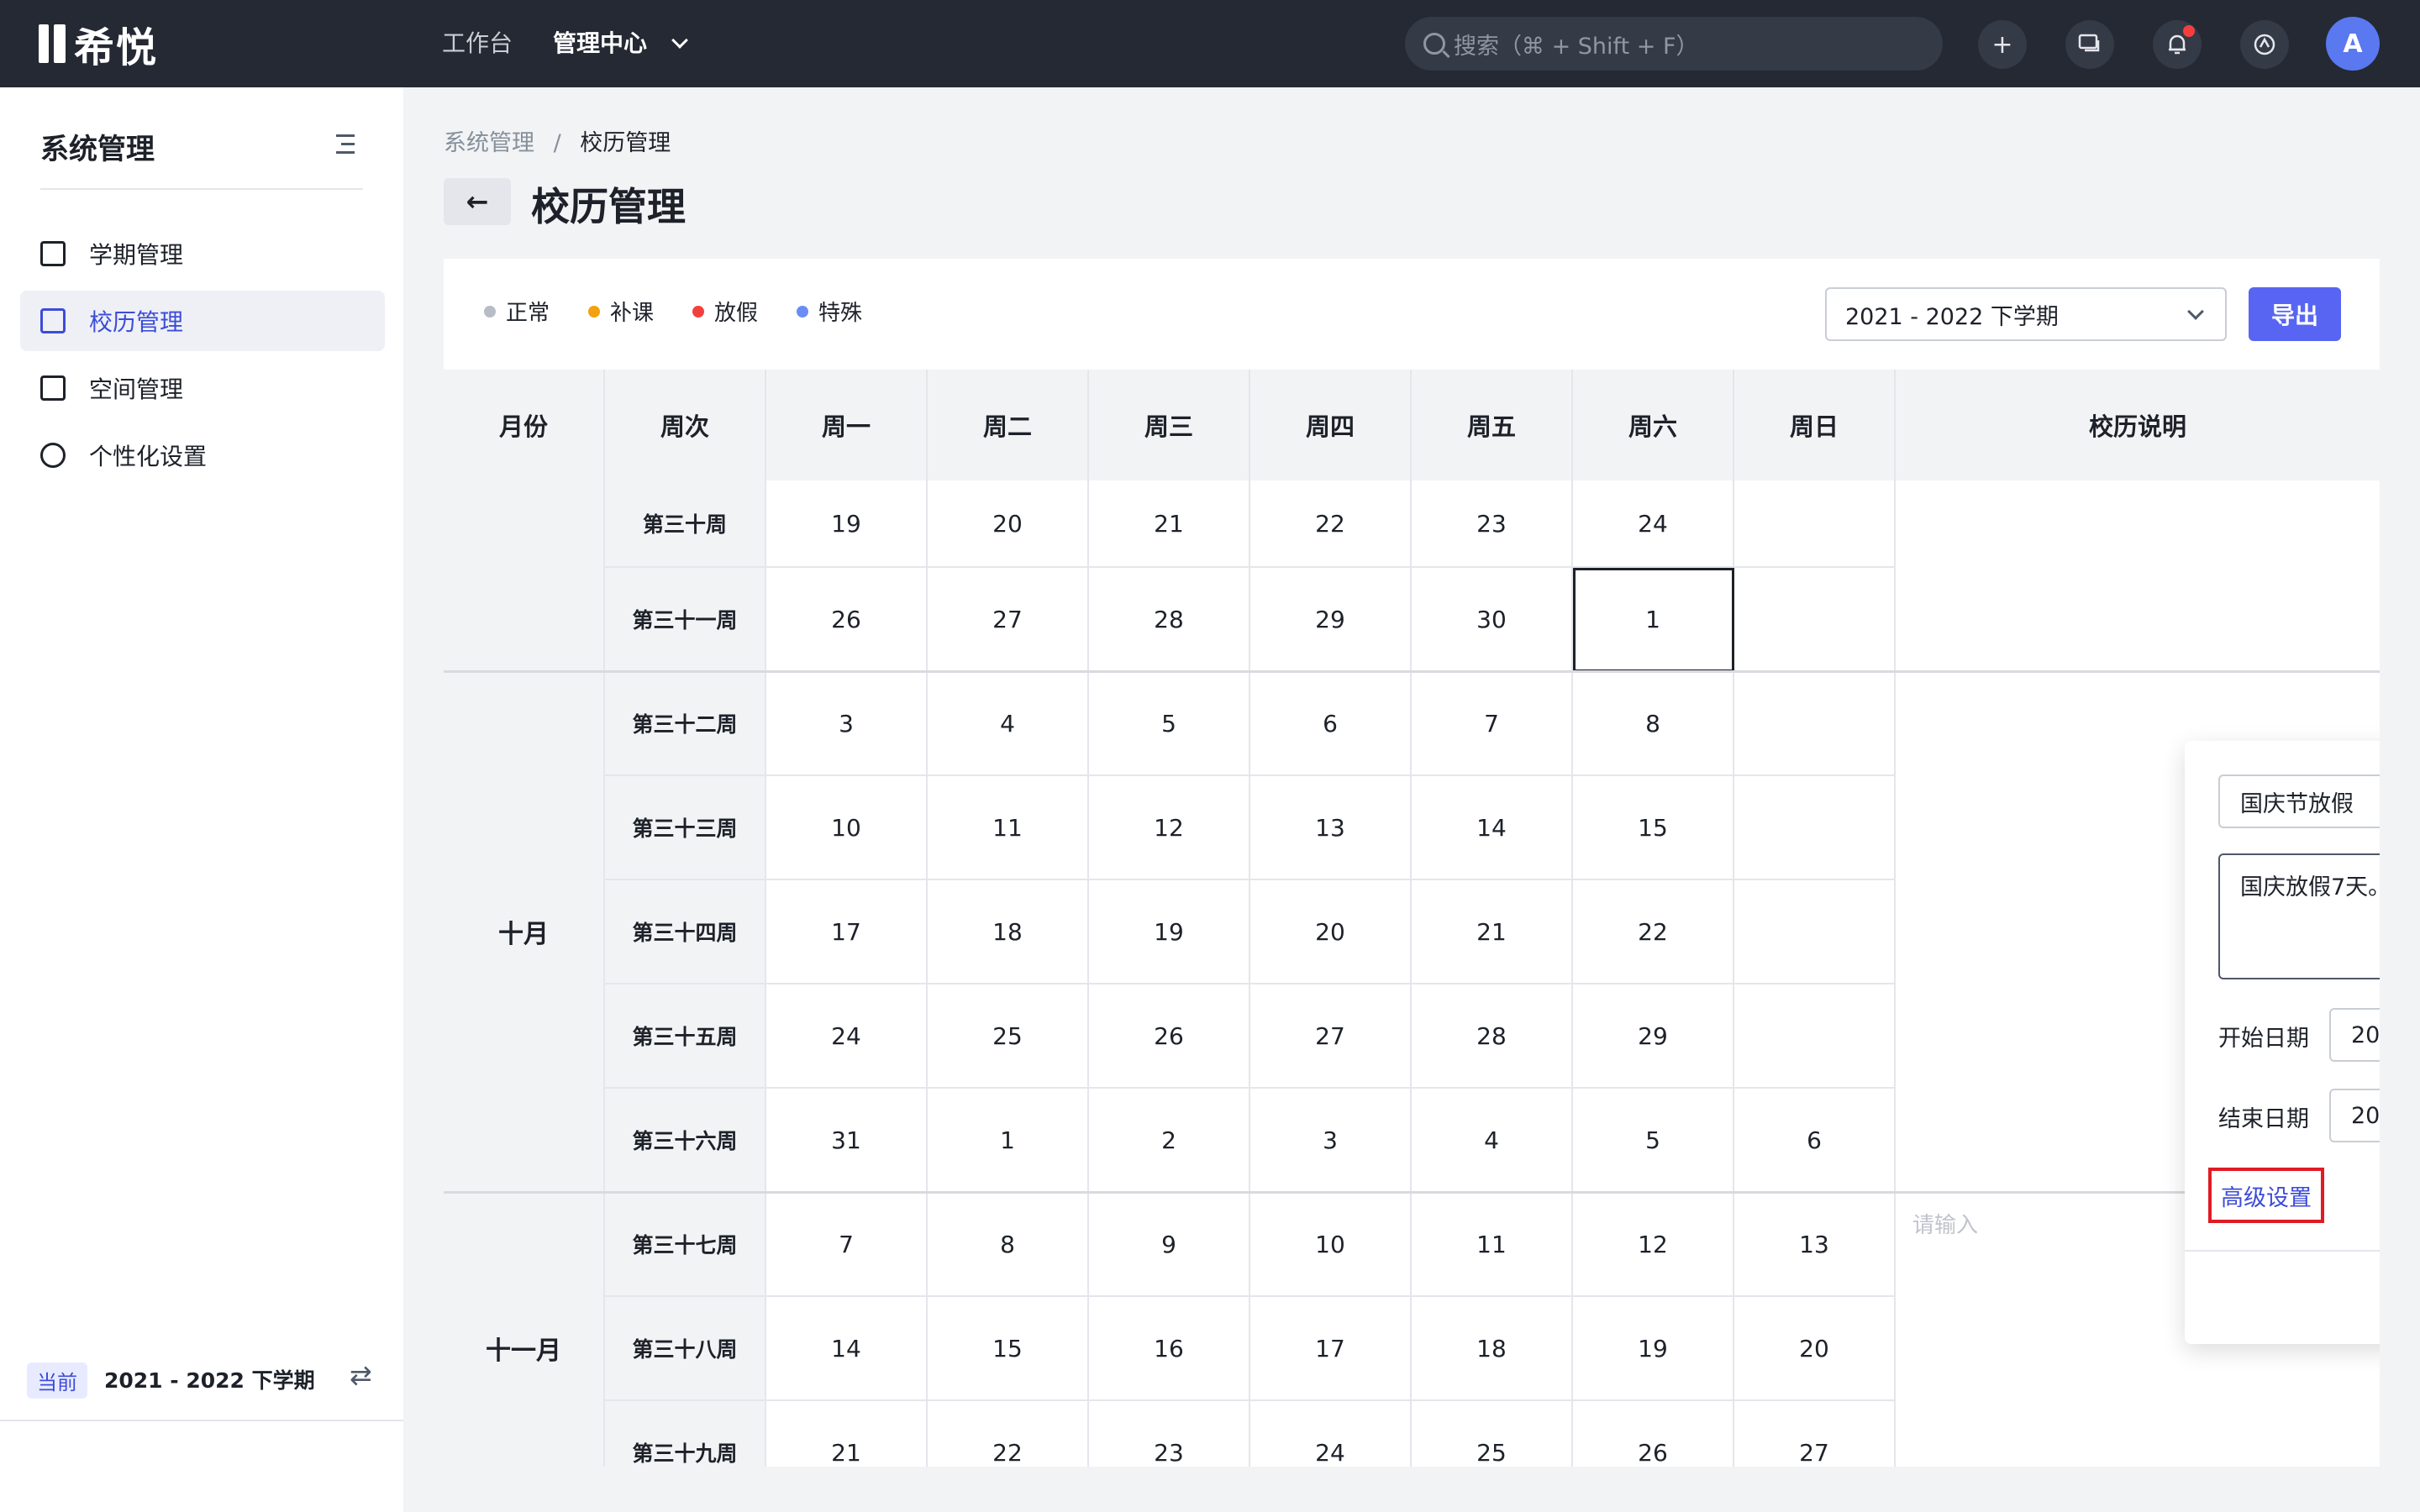 The image size is (2420, 1512). What do you see at coordinates (202, 455) in the screenshot?
I see `sidebar-item-personalize: 个性化设置` at bounding box center [202, 455].